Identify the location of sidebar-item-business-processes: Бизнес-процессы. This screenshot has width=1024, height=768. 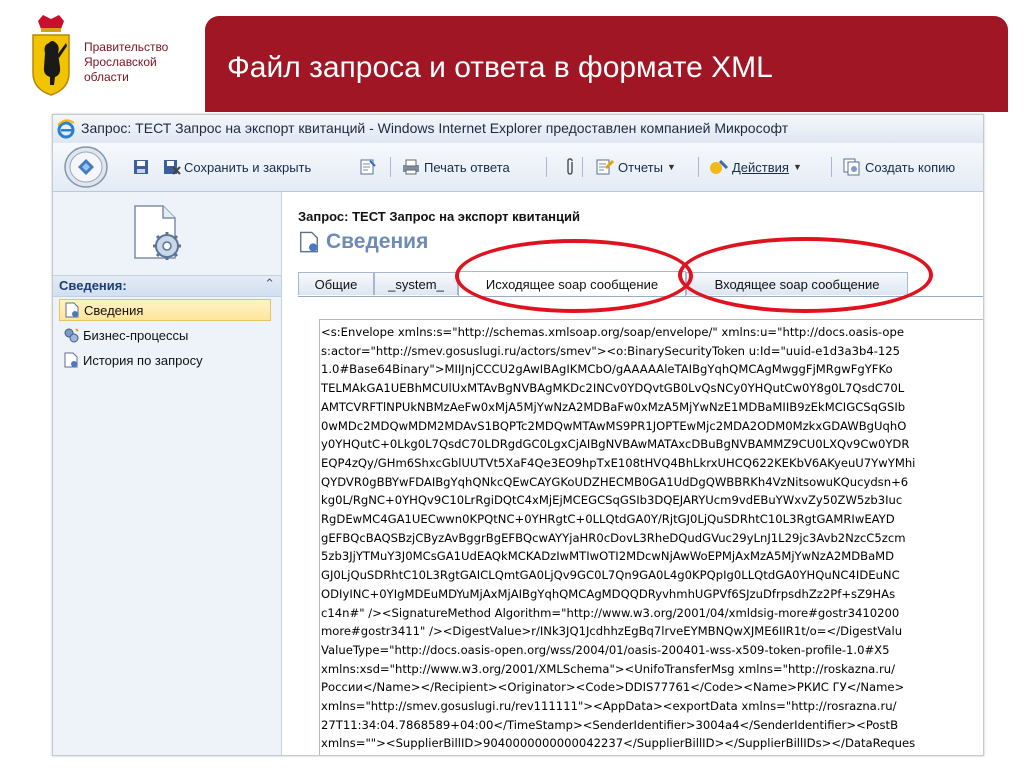
(165, 335).